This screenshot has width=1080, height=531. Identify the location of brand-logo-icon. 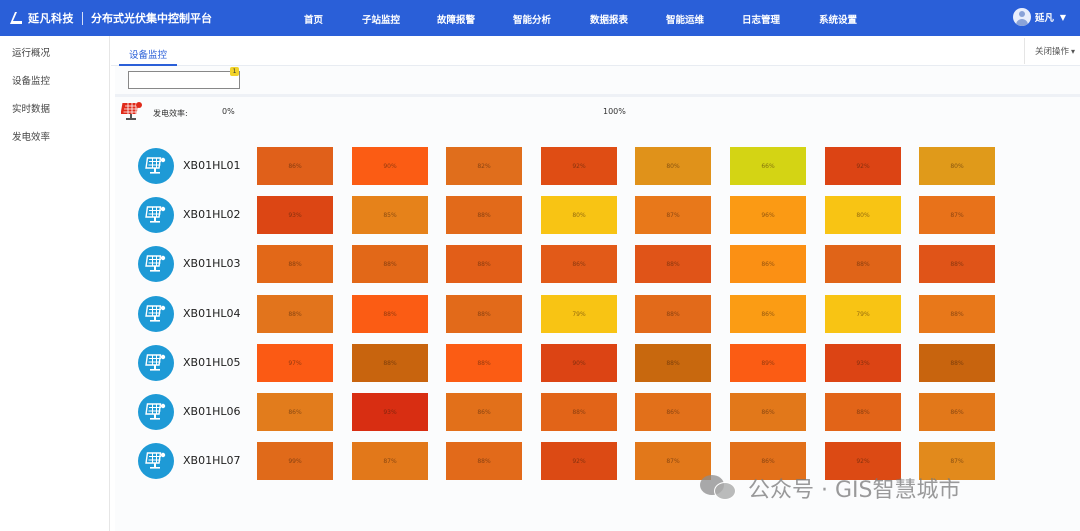
(16, 18).